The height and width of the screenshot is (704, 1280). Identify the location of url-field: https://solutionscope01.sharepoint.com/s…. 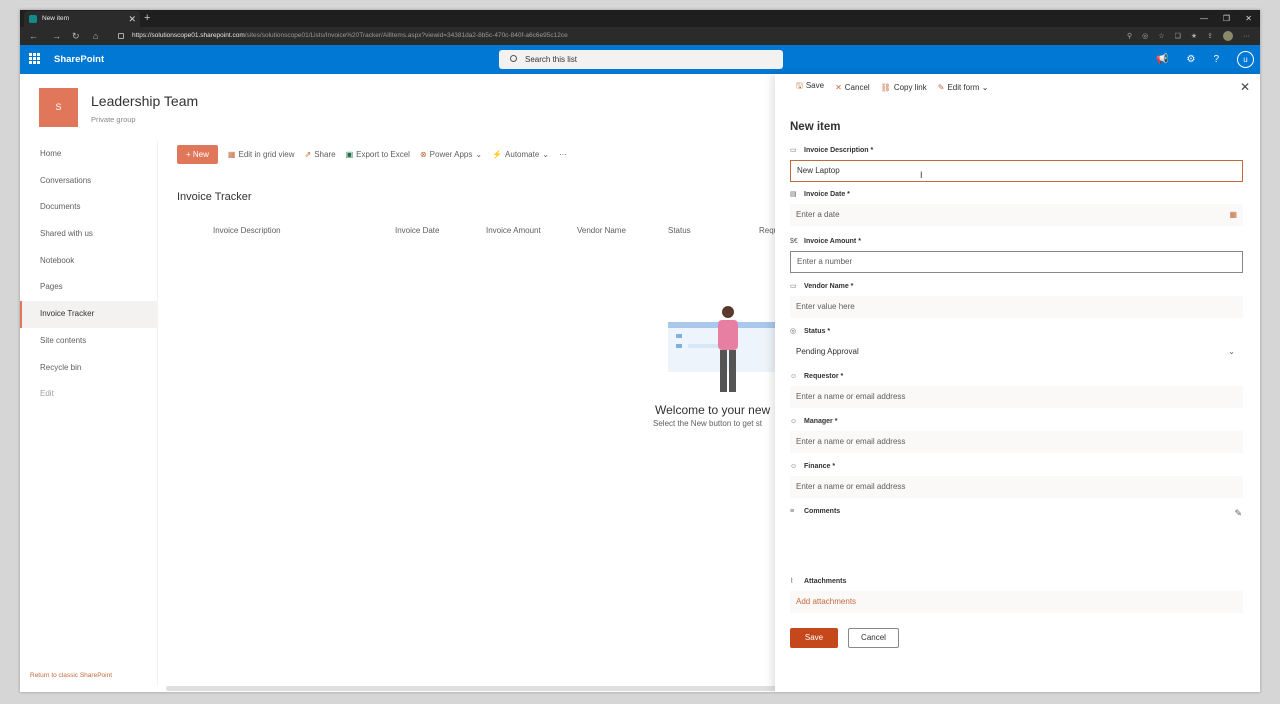
(608, 36).